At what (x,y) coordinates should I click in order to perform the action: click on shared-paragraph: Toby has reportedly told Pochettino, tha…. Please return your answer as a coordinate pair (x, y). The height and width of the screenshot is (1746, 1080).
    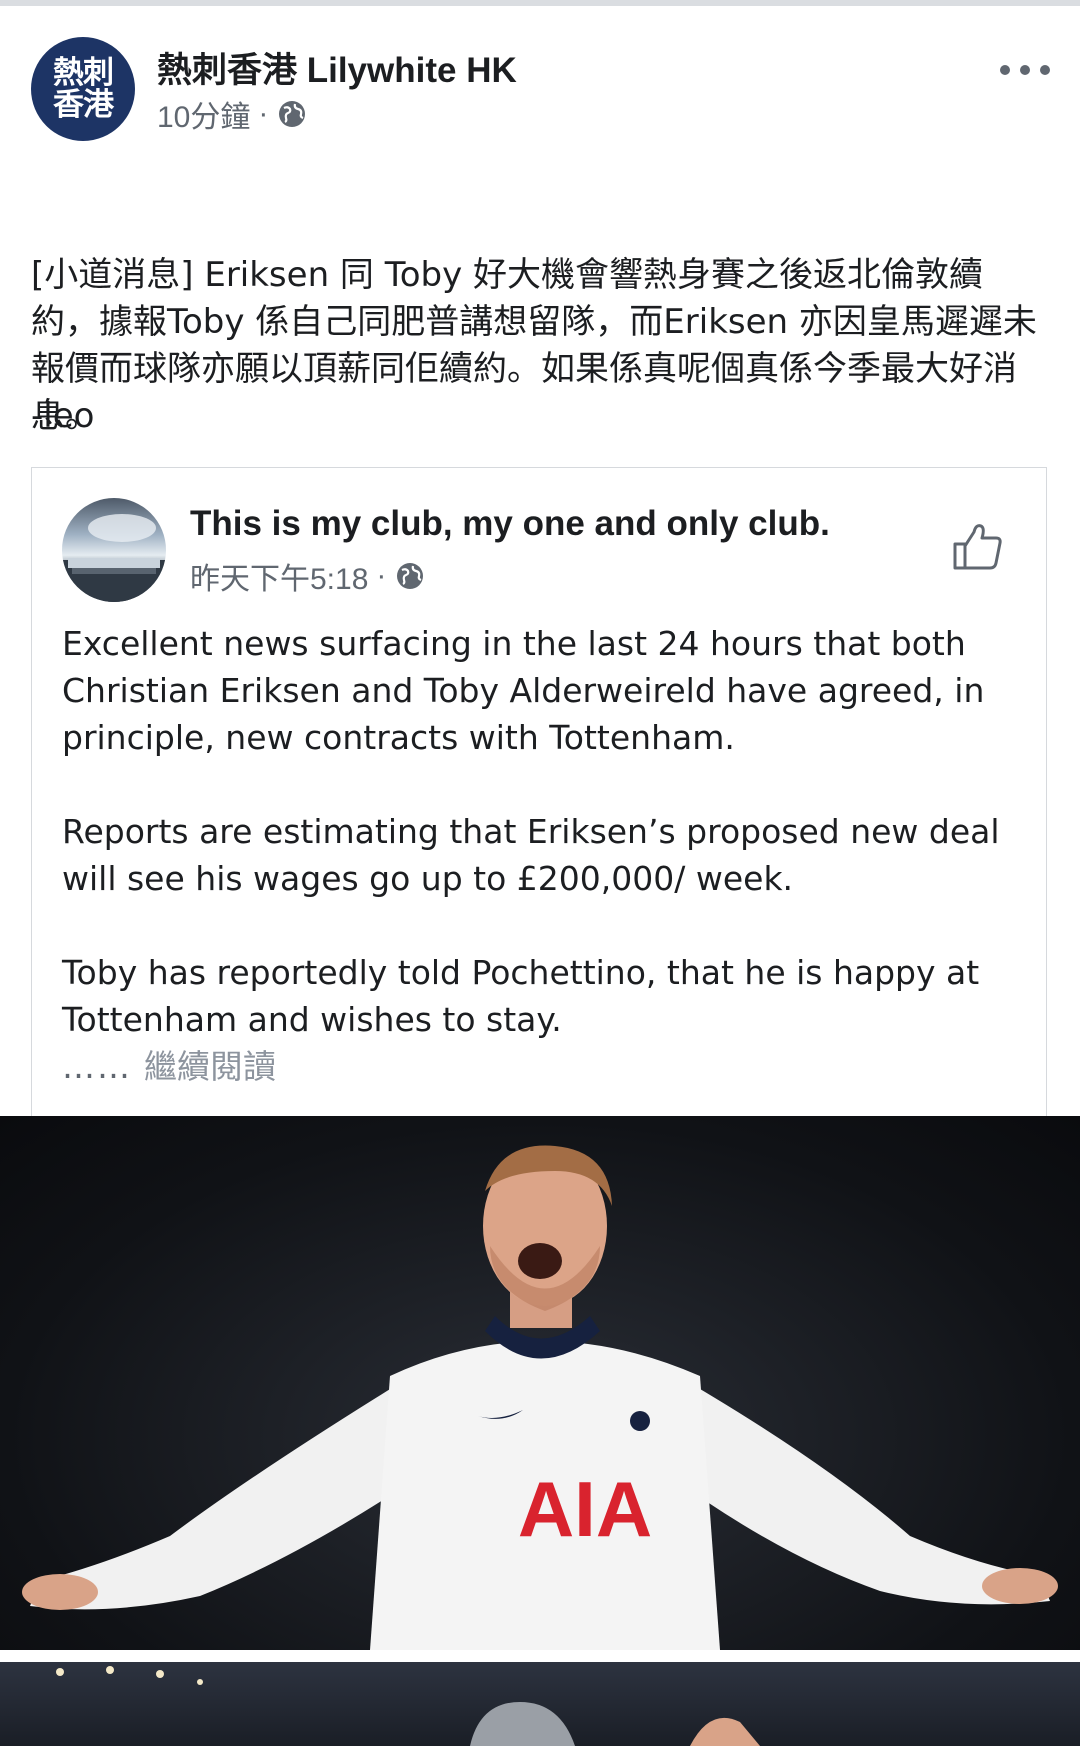
    Looking at the image, I should click on (521, 996).